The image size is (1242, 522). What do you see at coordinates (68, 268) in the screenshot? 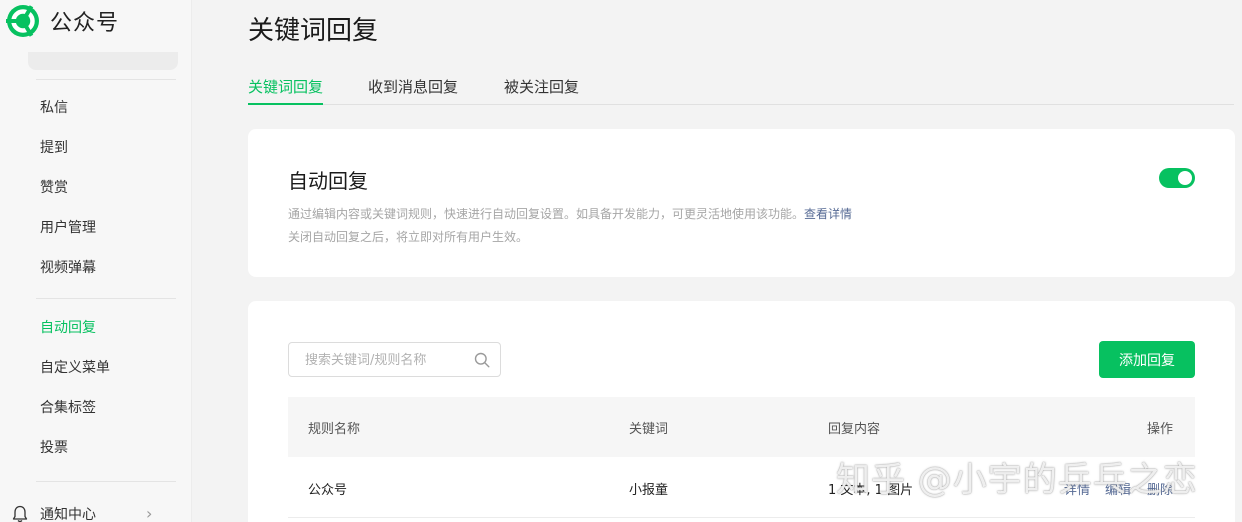
I see `sidebar-item-video-danmaku: 视频弹幕` at bounding box center [68, 268].